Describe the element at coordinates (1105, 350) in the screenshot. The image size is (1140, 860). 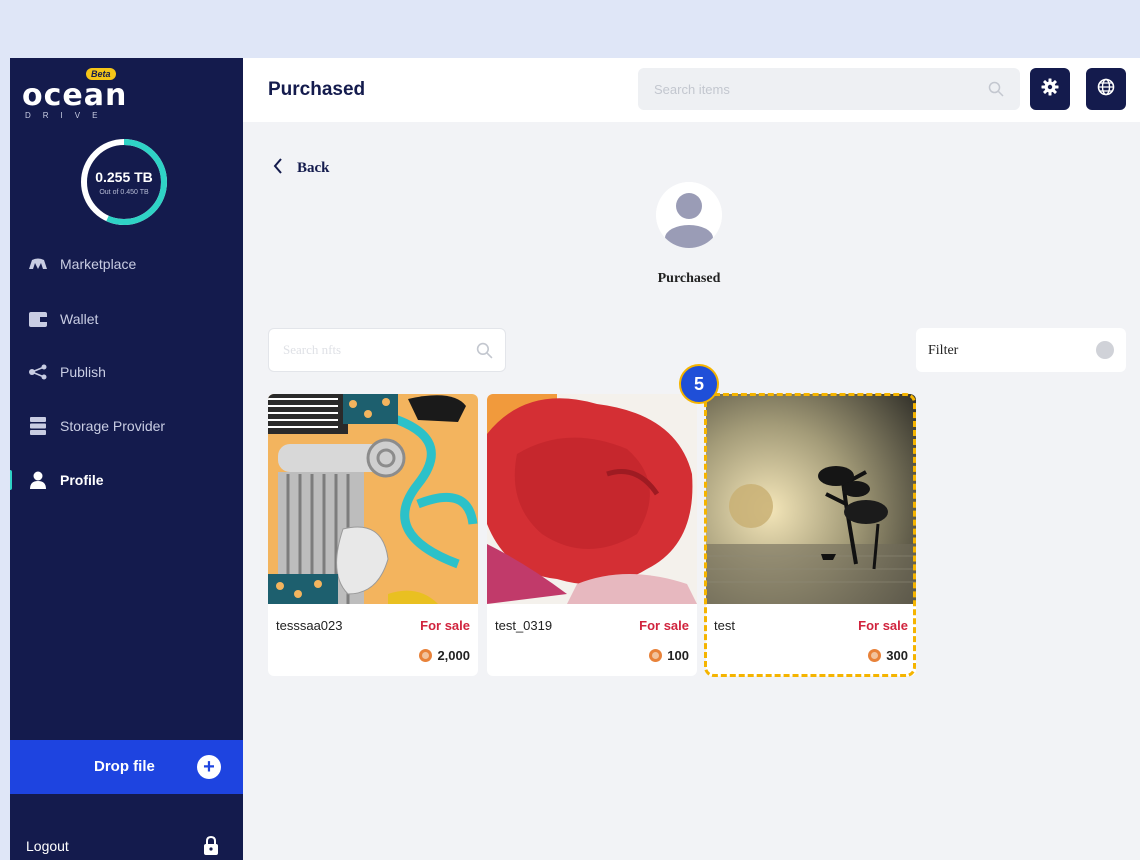
I see `chevron-down-icon` at that location.